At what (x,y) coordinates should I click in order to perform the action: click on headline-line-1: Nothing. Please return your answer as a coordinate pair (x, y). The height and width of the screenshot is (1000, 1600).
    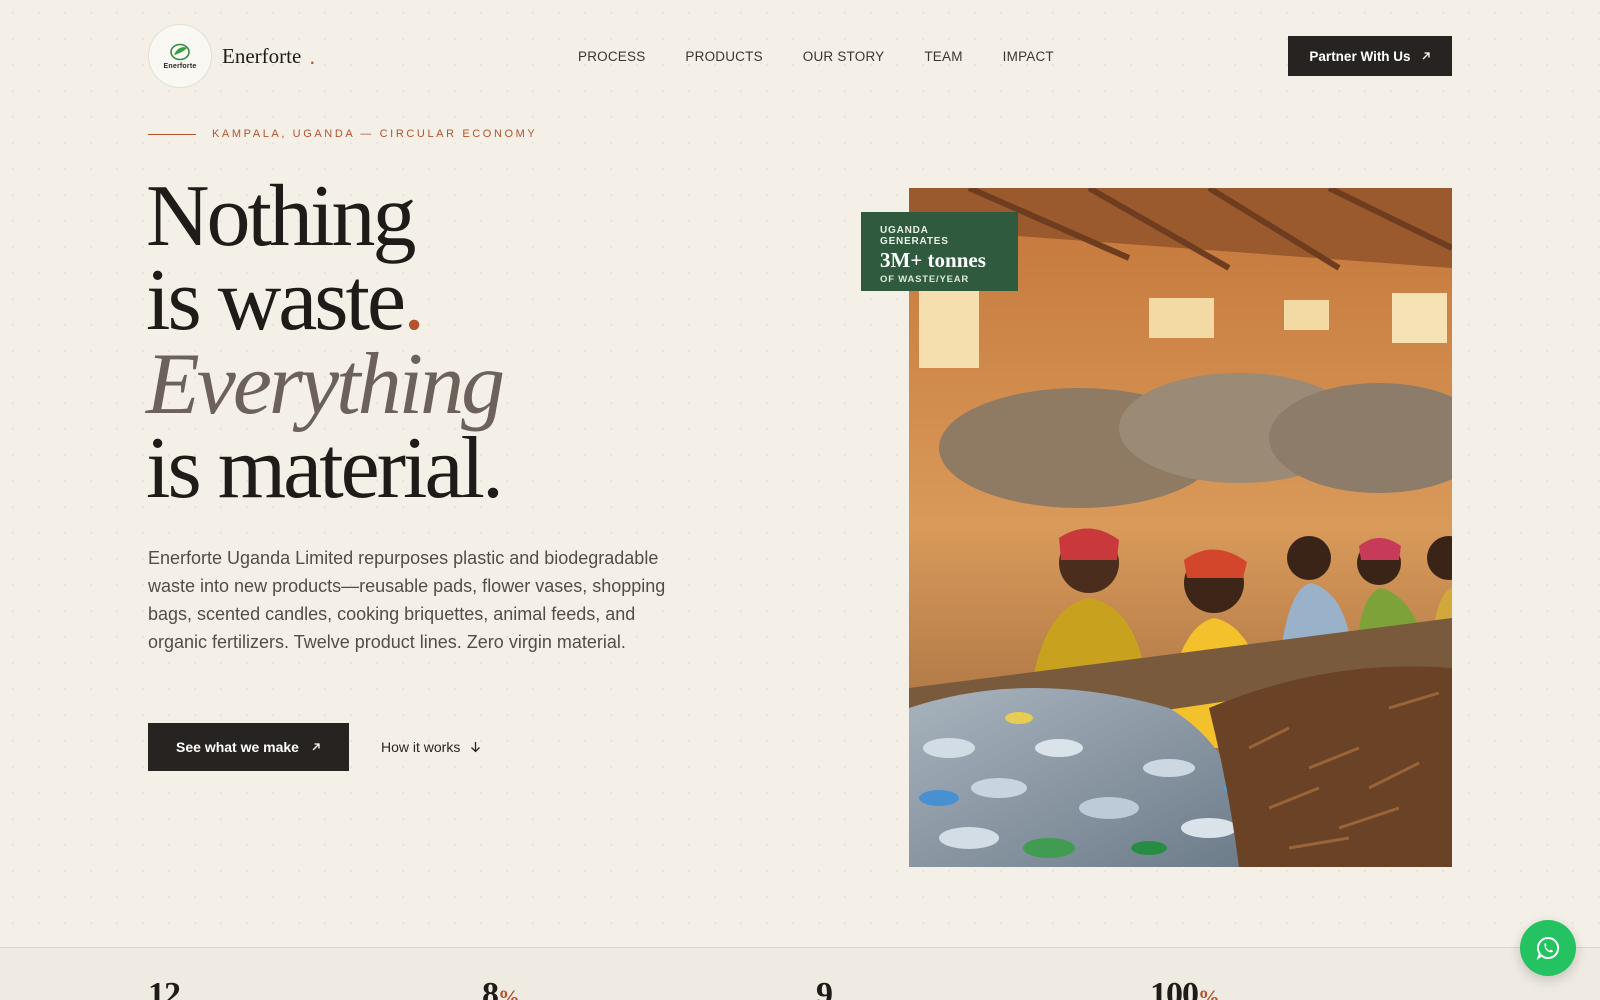
    Looking at the image, I should click on (281, 216).